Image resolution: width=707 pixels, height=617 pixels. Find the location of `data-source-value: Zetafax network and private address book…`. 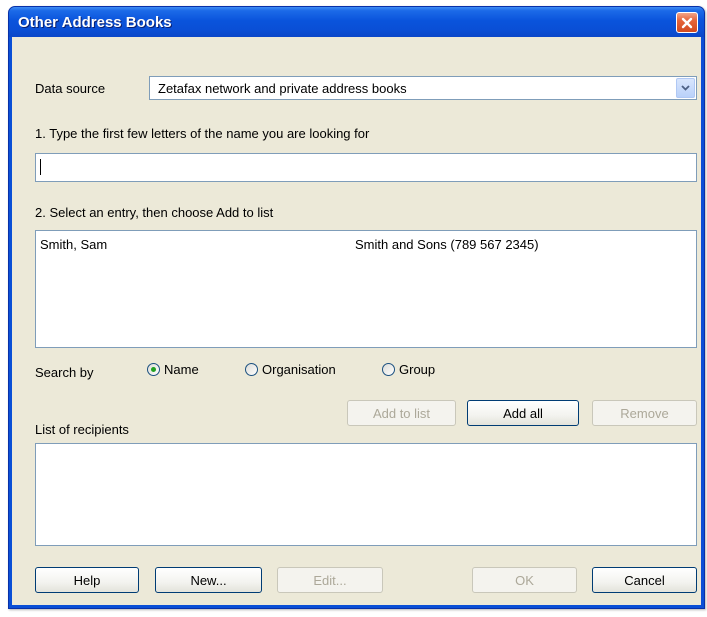

data-source-value: Zetafax network and private address book… is located at coordinates (282, 88).